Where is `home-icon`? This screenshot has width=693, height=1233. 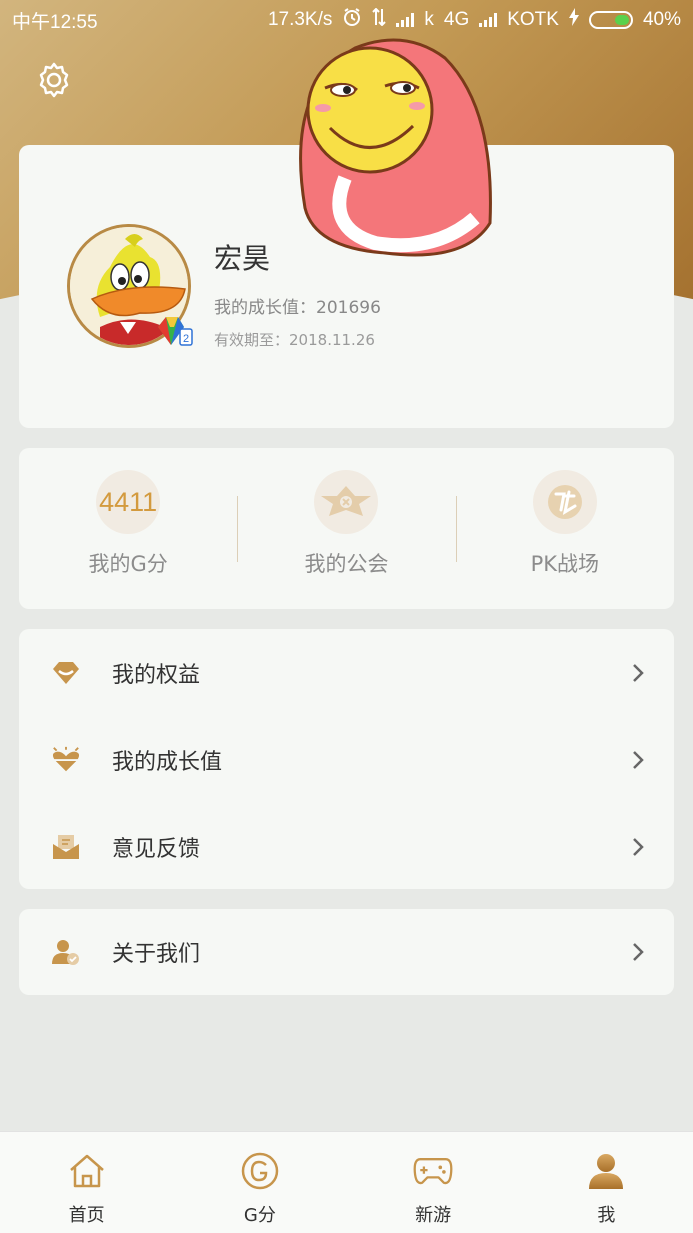
home-icon is located at coordinates (87, 1171).